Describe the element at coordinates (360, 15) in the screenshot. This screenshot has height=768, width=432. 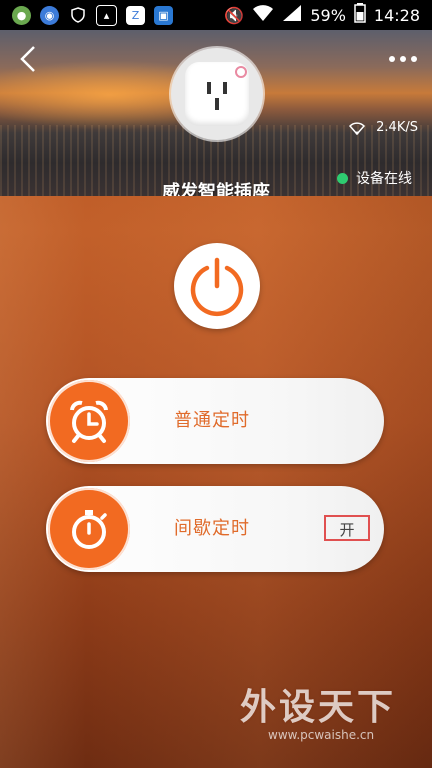
I see `battery-icon` at that location.